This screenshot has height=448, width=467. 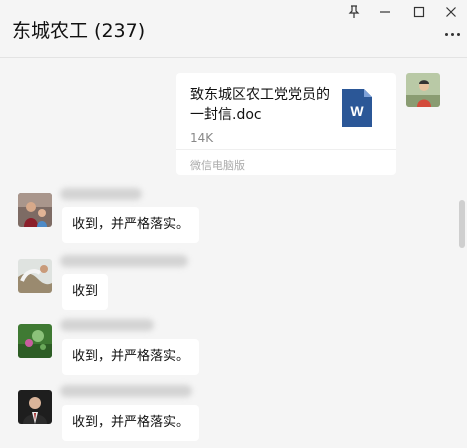 I want to click on chat-title: 东城农工 (237), so click(x=79, y=31).